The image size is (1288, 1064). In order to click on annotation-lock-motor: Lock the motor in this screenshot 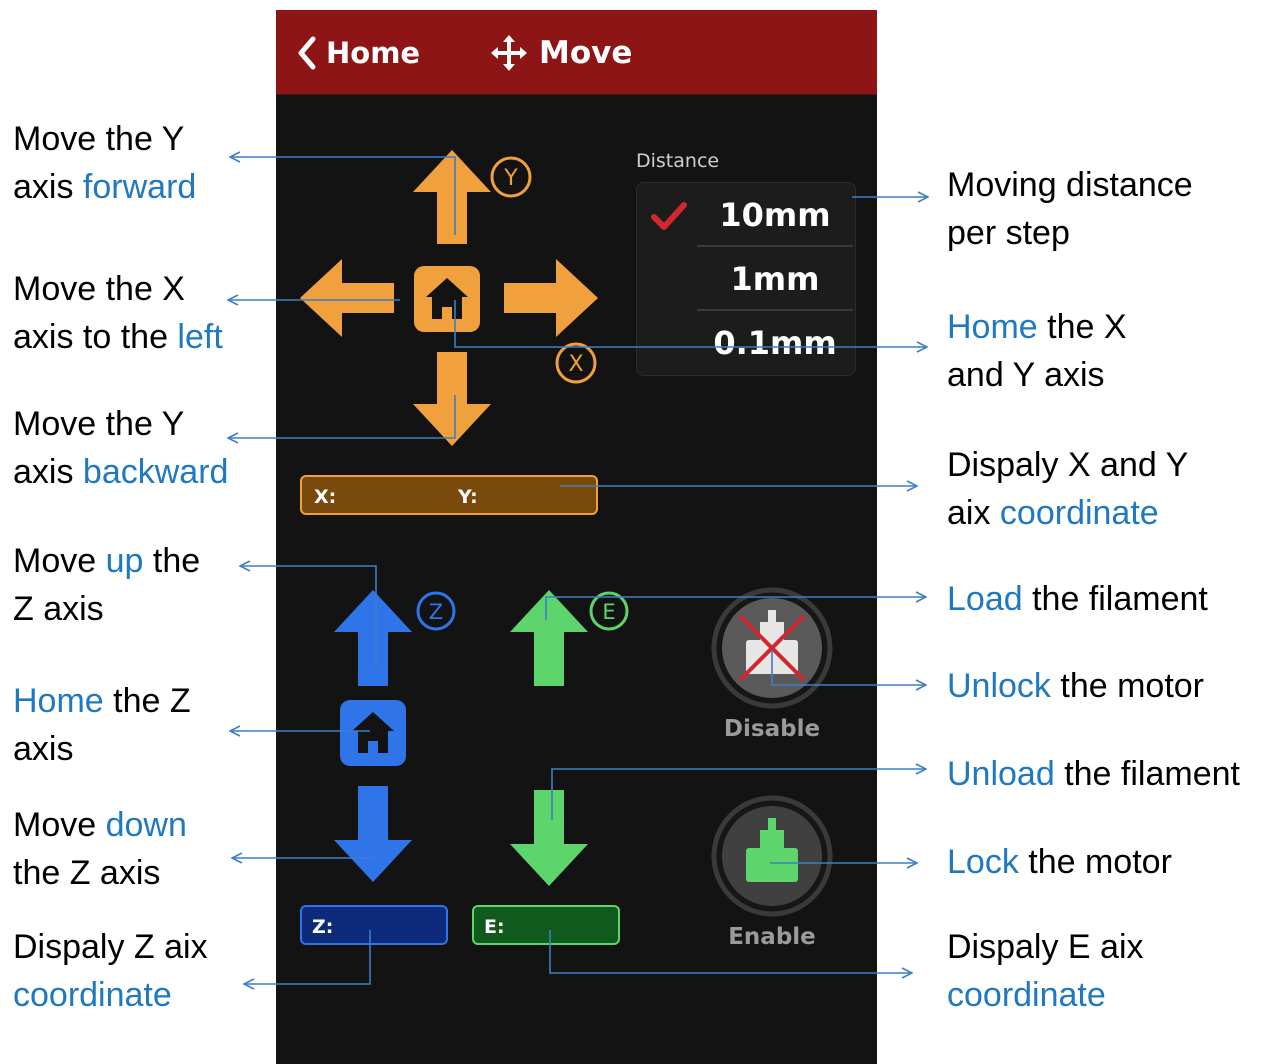, I will do `click(1059, 862)`.